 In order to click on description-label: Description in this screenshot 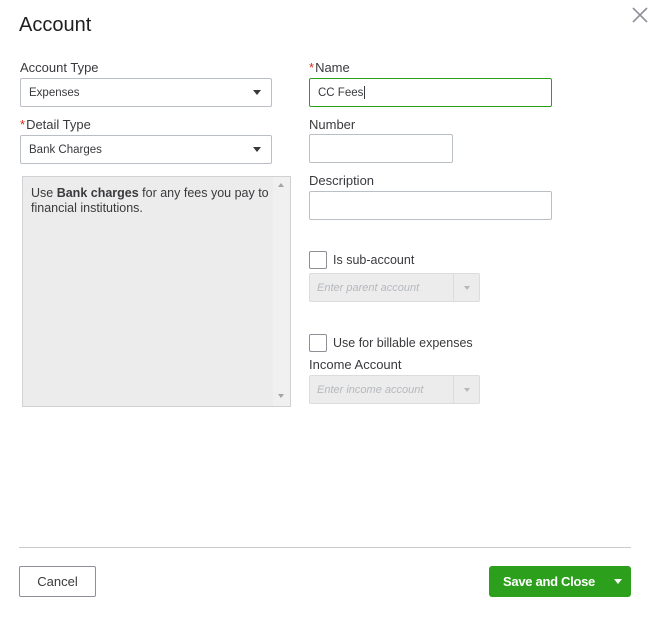, I will do `click(342, 180)`.